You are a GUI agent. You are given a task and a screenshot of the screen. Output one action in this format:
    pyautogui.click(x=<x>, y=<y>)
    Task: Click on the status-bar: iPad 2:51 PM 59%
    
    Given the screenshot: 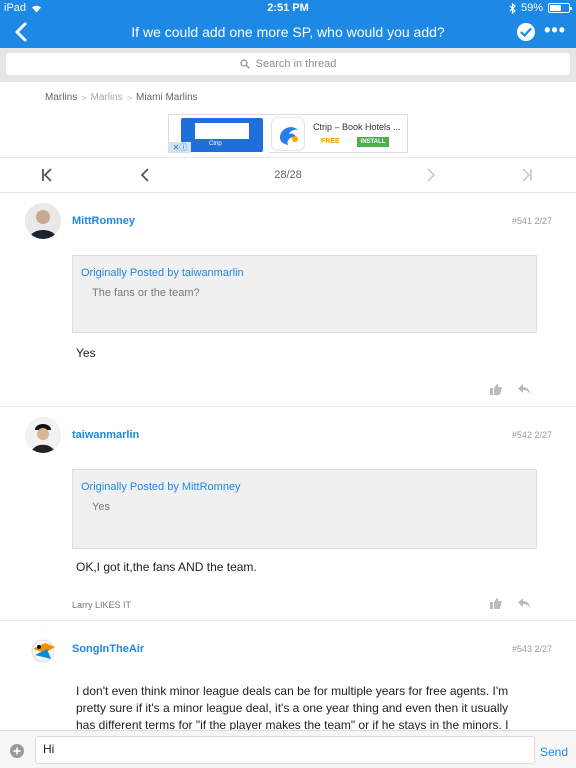 What is the action you would take?
    pyautogui.click(x=288, y=8)
    